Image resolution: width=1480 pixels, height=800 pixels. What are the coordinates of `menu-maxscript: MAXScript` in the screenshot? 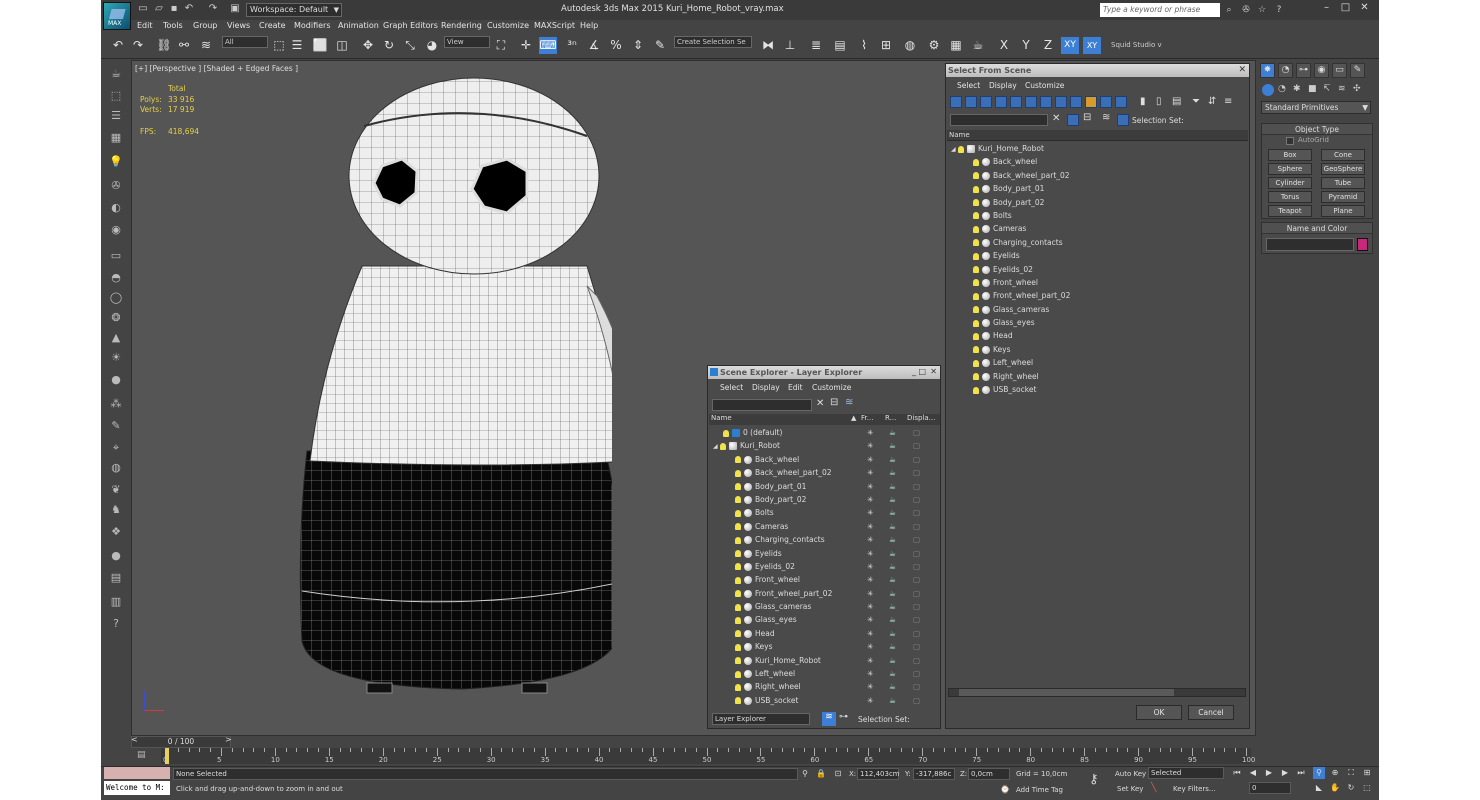 It's located at (554, 25).